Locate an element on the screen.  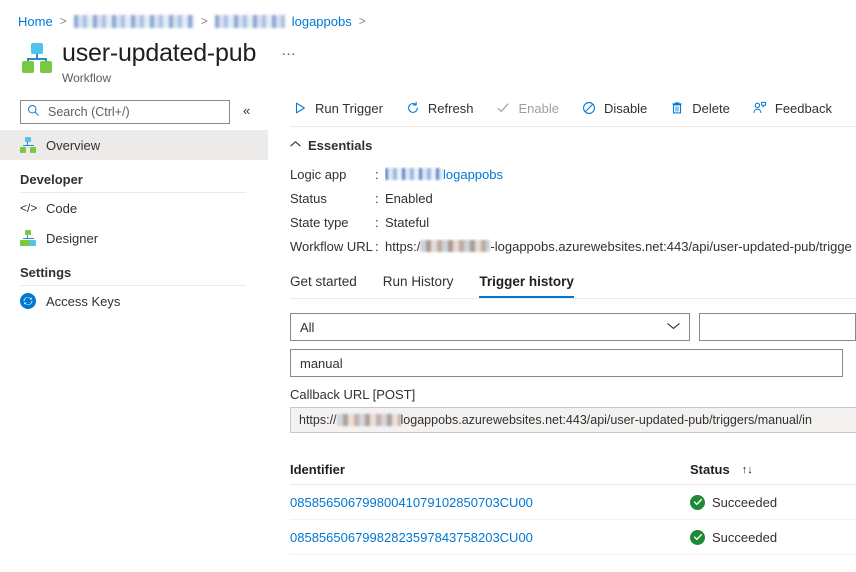
logic-app-name: logappobs is located at coordinates (473, 174).